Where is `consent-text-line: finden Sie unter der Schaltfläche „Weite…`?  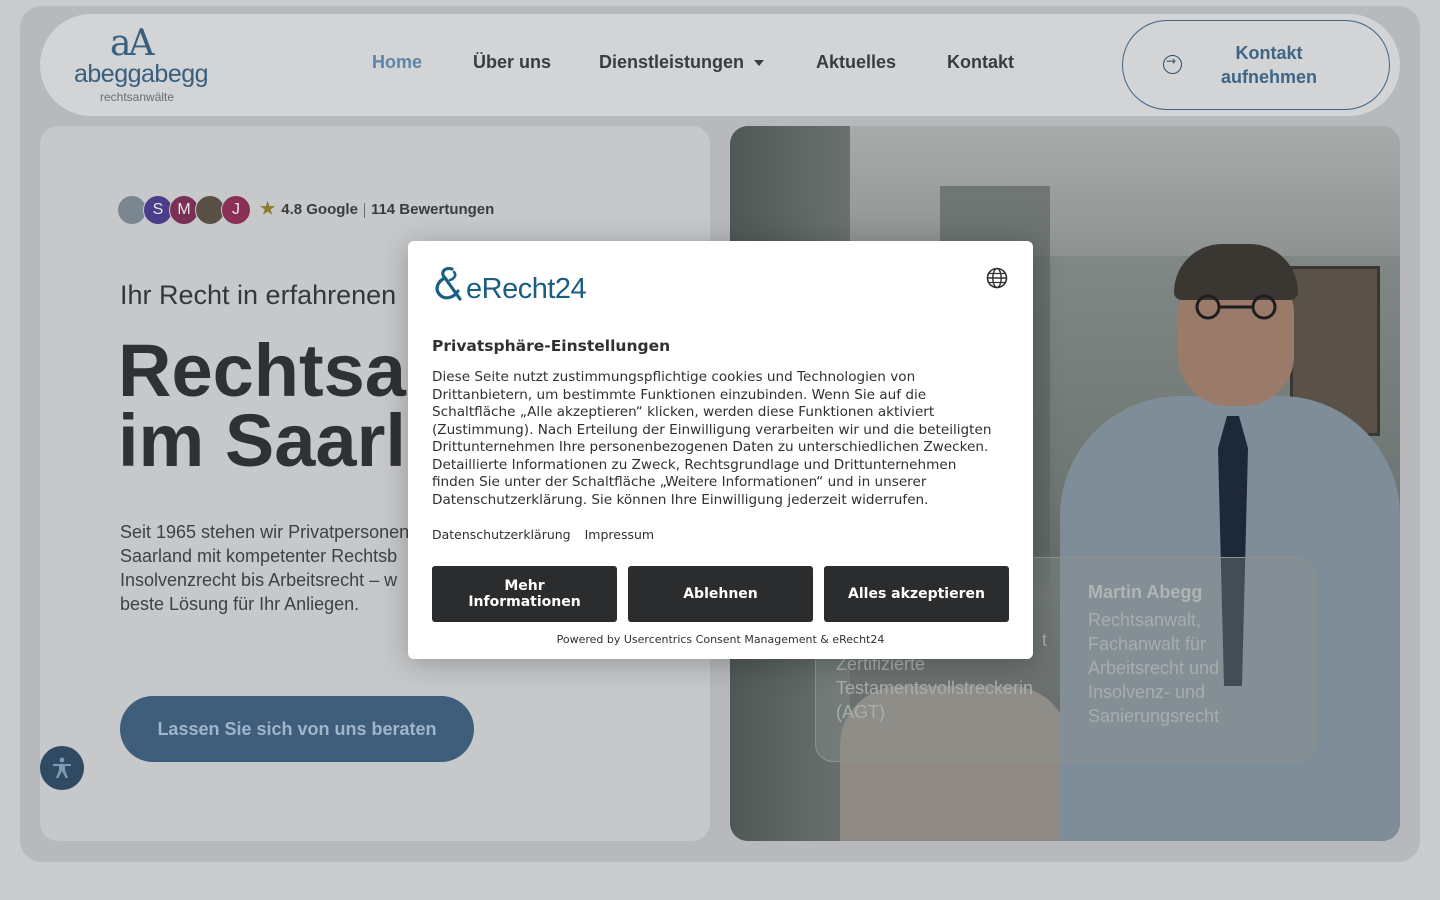 consent-text-line: finden Sie unter der Schaltfläche „Weite… is located at coordinates (679, 482).